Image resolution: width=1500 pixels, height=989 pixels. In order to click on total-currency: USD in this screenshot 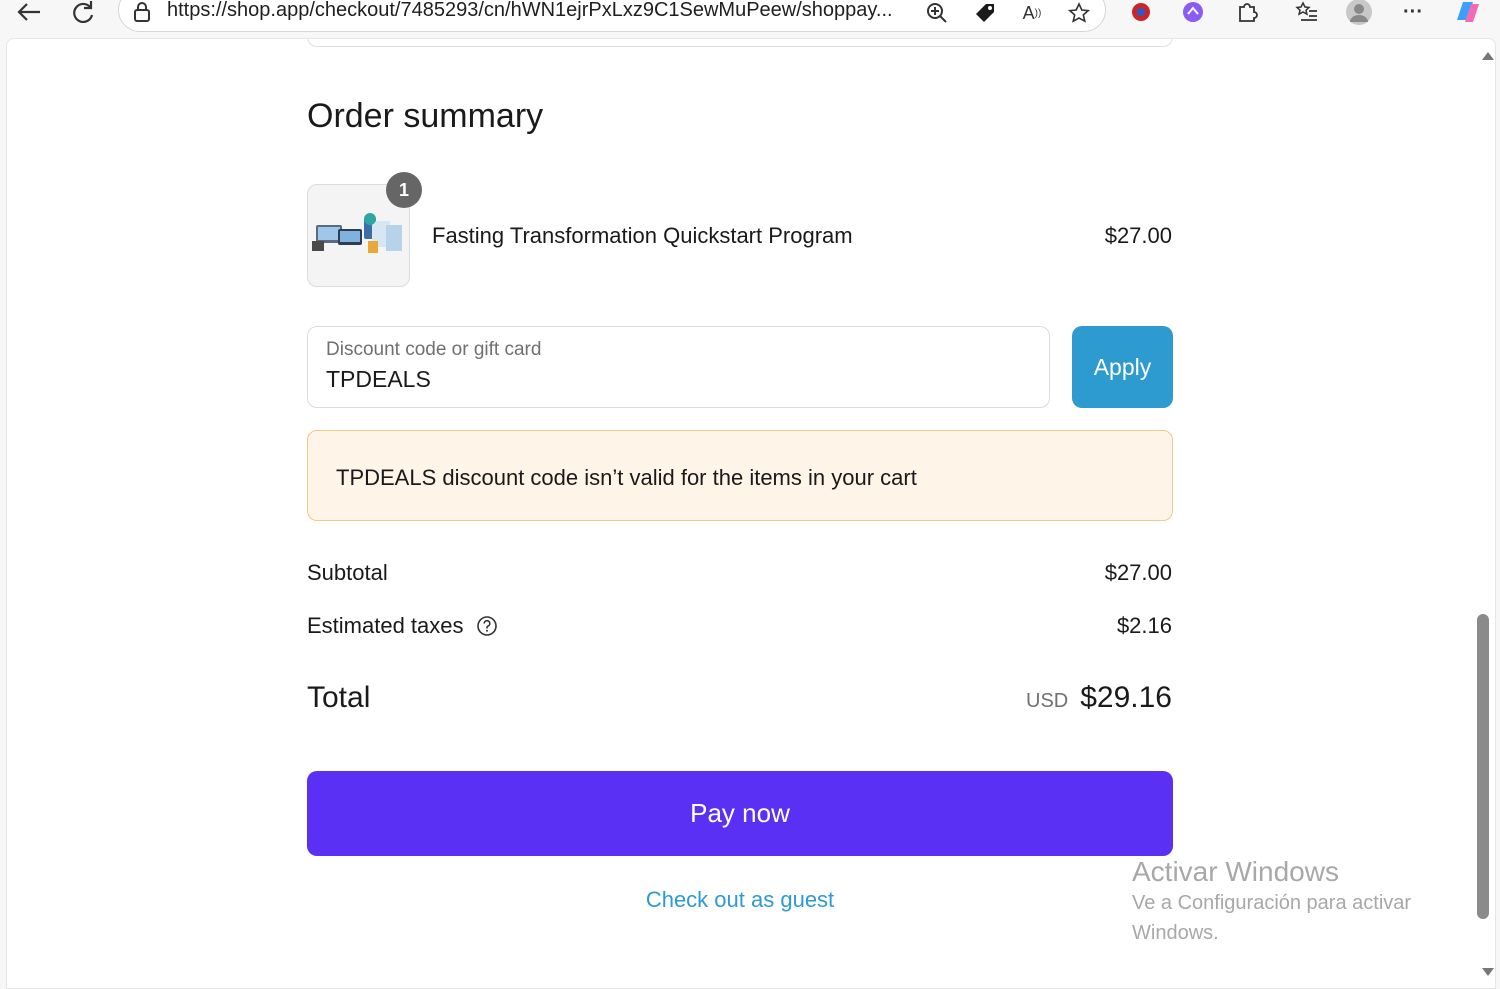, I will do `click(1047, 701)`.